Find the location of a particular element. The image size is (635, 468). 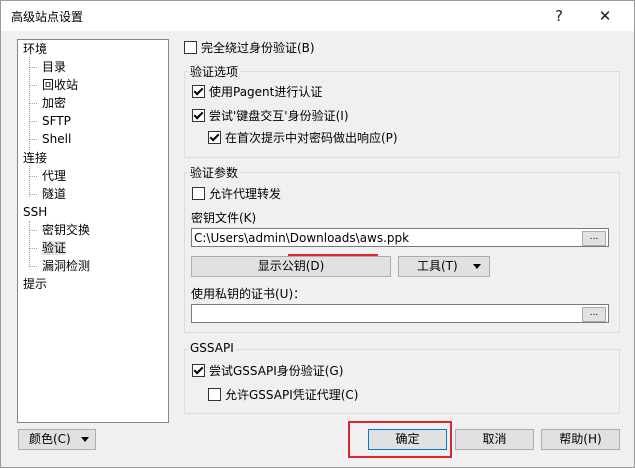

key-file-label: 密钥文件(K) is located at coordinates (224, 218).